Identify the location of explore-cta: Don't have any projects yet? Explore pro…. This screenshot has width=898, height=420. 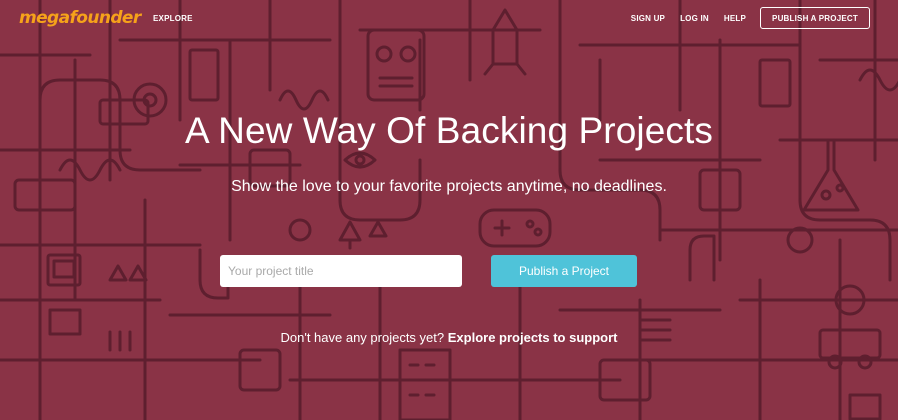
(449, 337).